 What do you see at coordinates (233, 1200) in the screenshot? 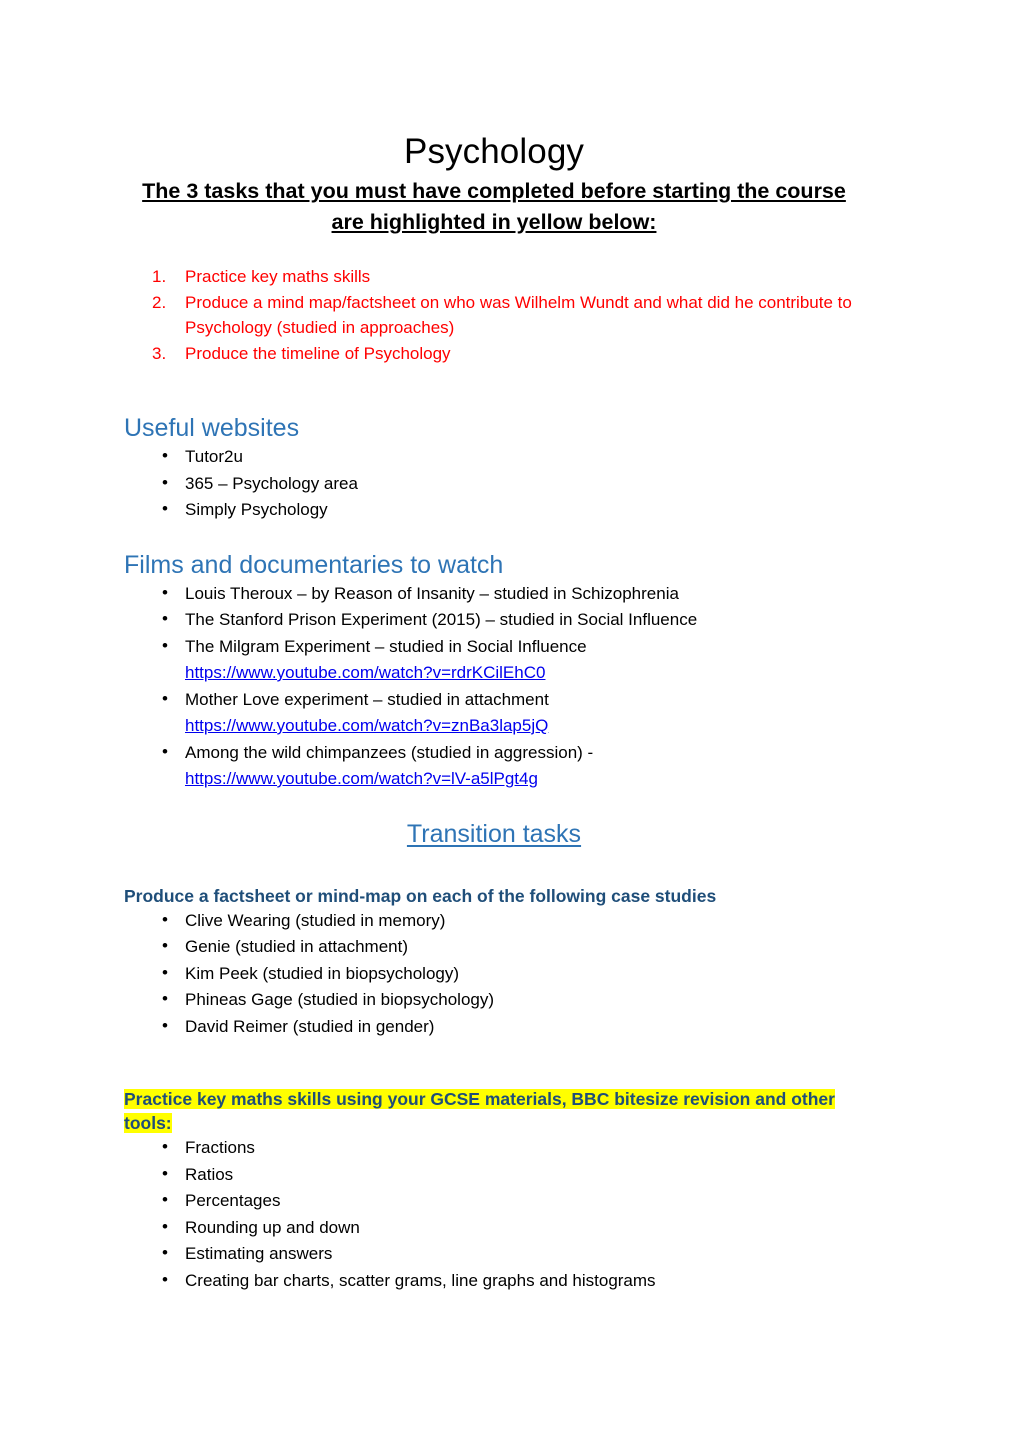
I see `list-item-label: Percentages` at bounding box center [233, 1200].